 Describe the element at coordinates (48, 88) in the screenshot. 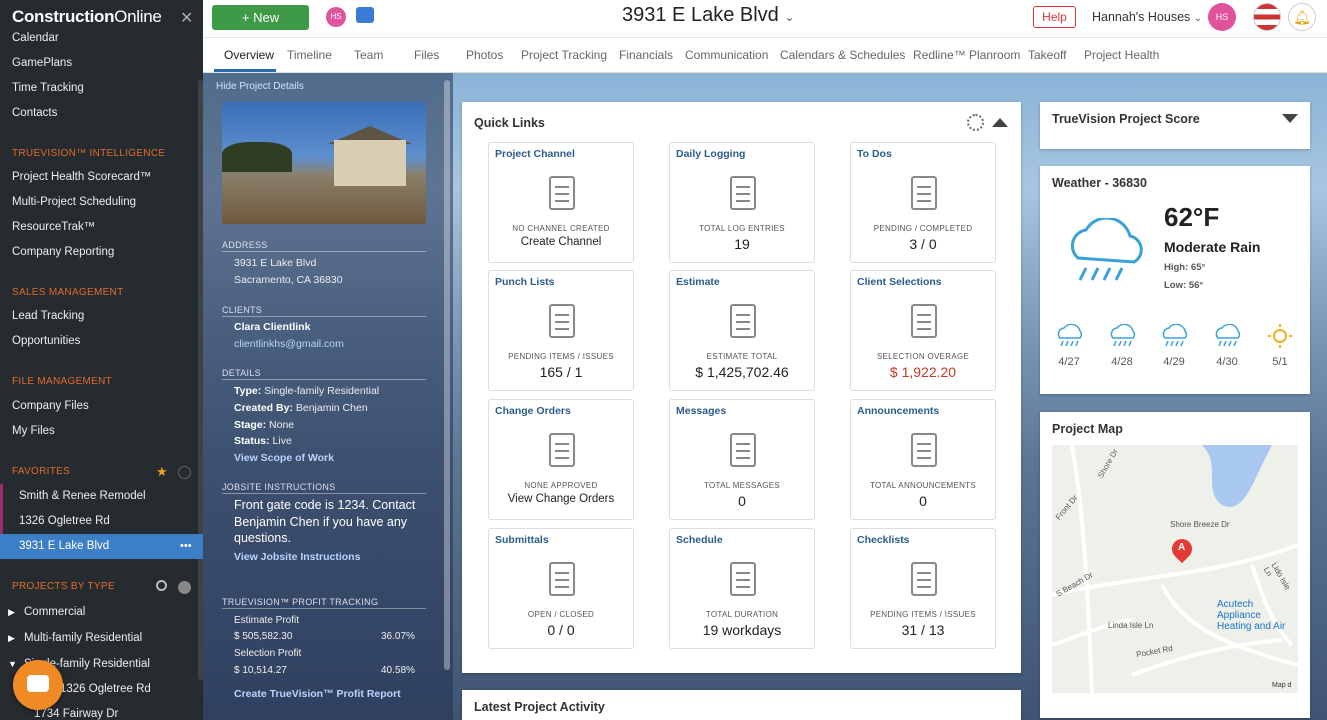

I see `sidebar-item-time-tracking: Time Tracking` at that location.